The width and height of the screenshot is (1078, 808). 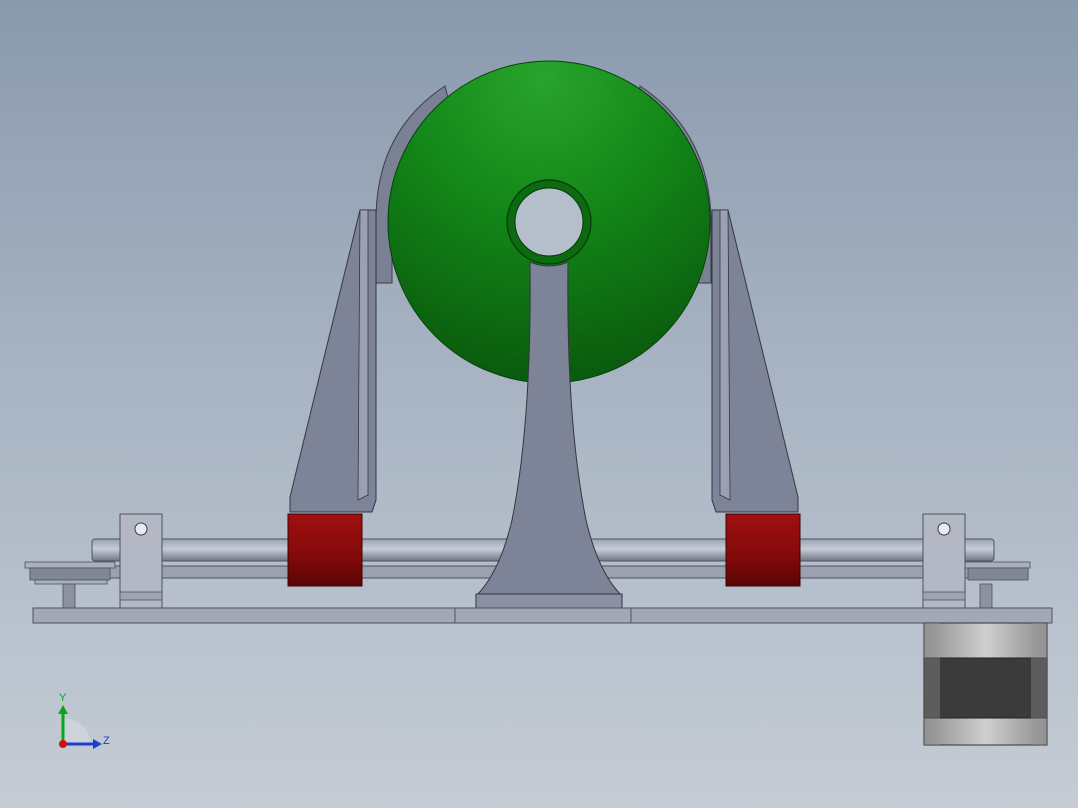 What do you see at coordinates (944, 561) in the screenshot?
I see `right-bearing-block` at bounding box center [944, 561].